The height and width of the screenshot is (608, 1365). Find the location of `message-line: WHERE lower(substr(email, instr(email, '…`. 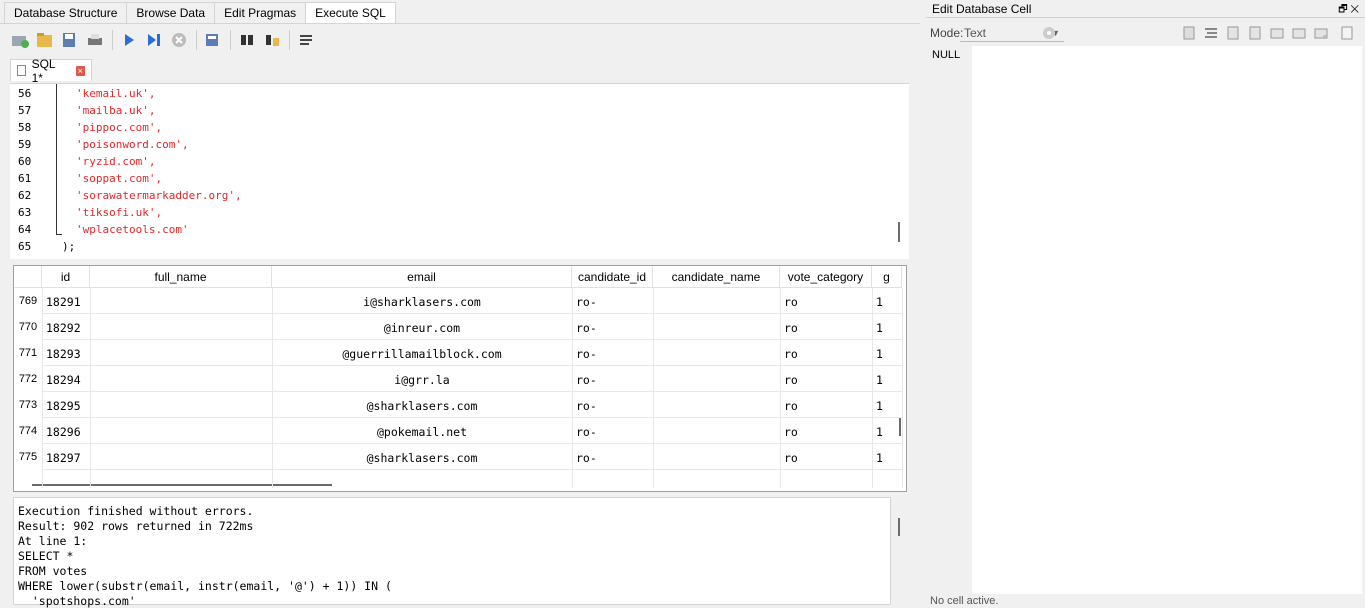

message-line: WHERE lower(substr(email, instr(email, '… is located at coordinates (205, 586).